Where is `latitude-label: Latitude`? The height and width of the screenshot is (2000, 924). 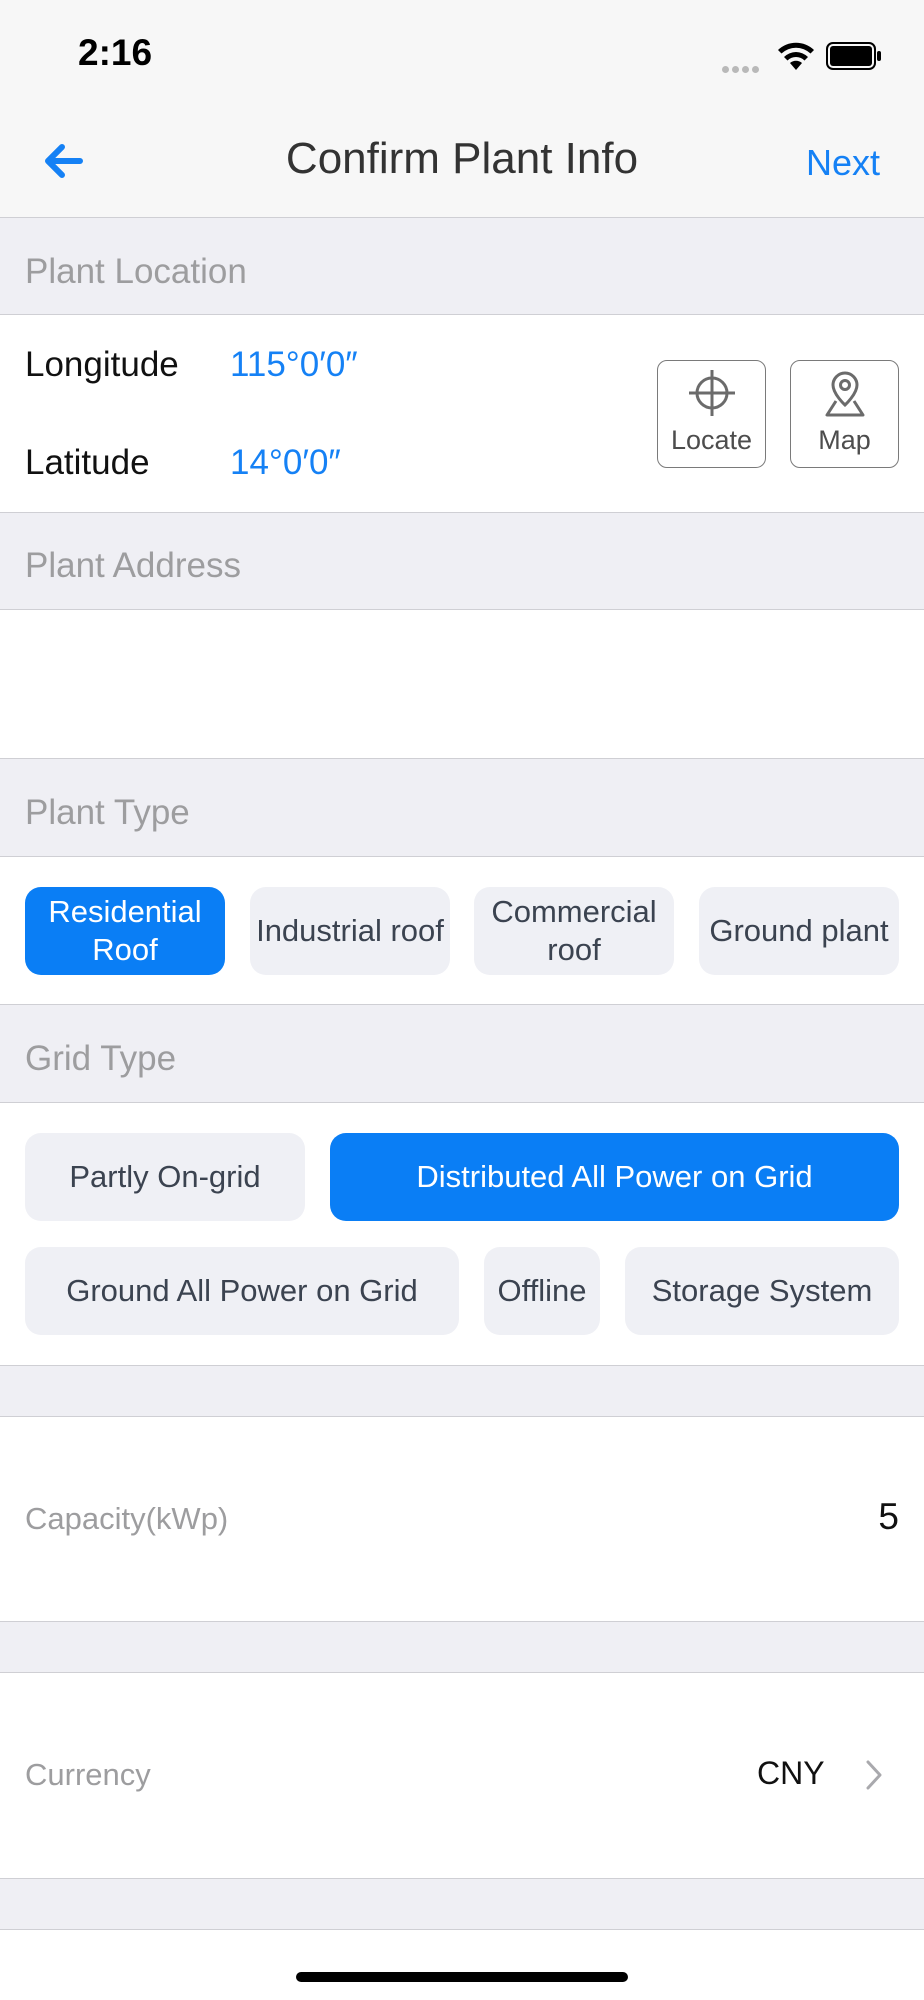 latitude-label: Latitude is located at coordinates (87, 462).